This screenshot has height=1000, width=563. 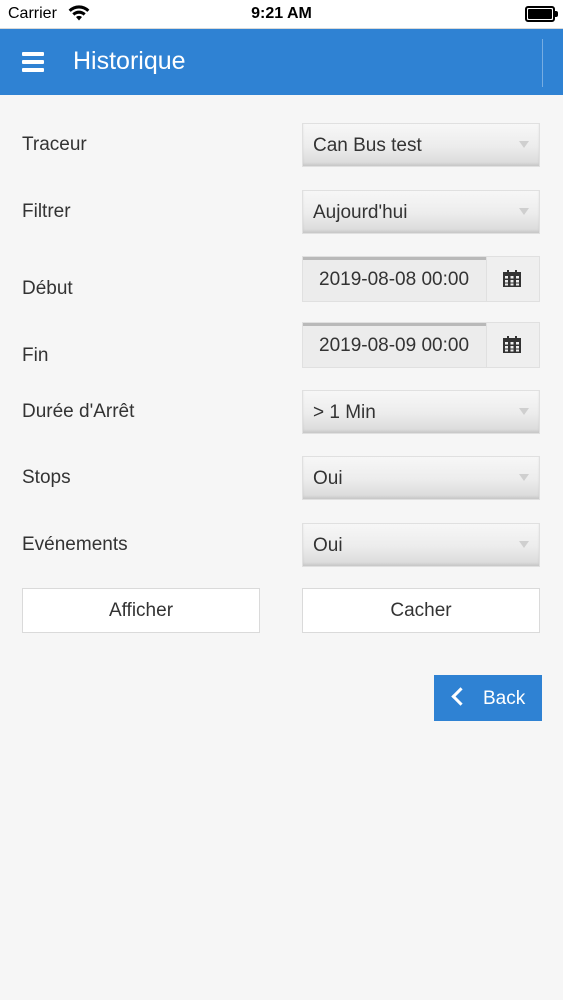 What do you see at coordinates (396, 280) in the screenshot?
I see `start-date-value: 2019-08-08 00:00` at bounding box center [396, 280].